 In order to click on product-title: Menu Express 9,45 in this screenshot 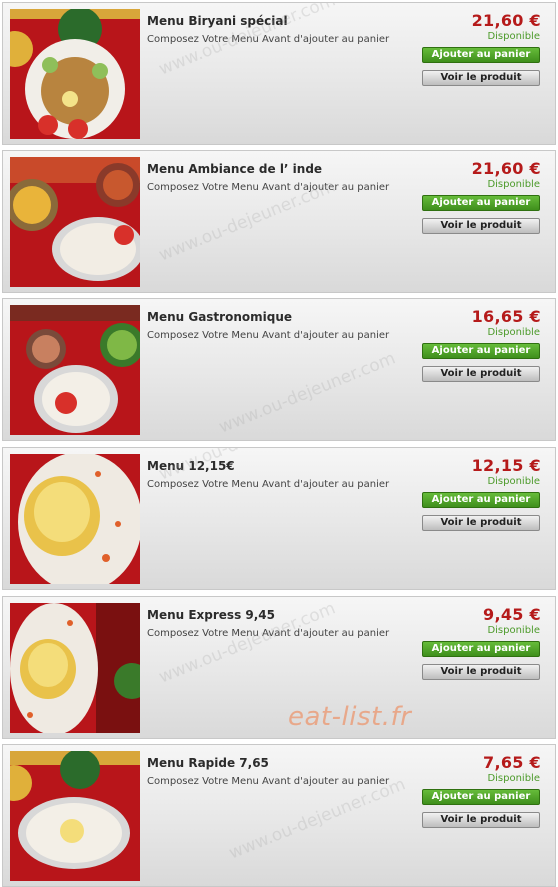, I will do `click(277, 615)`.